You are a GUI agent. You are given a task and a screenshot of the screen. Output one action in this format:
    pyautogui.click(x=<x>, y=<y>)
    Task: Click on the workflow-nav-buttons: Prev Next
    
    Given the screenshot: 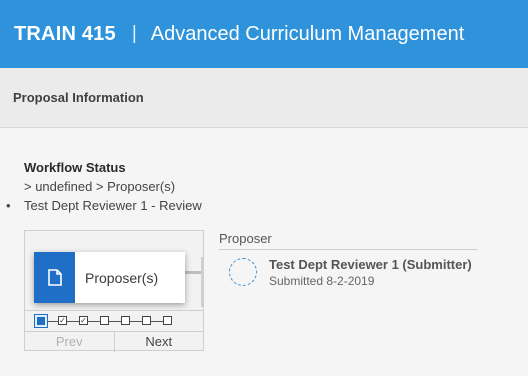 What is the action you would take?
    pyautogui.click(x=114, y=341)
    